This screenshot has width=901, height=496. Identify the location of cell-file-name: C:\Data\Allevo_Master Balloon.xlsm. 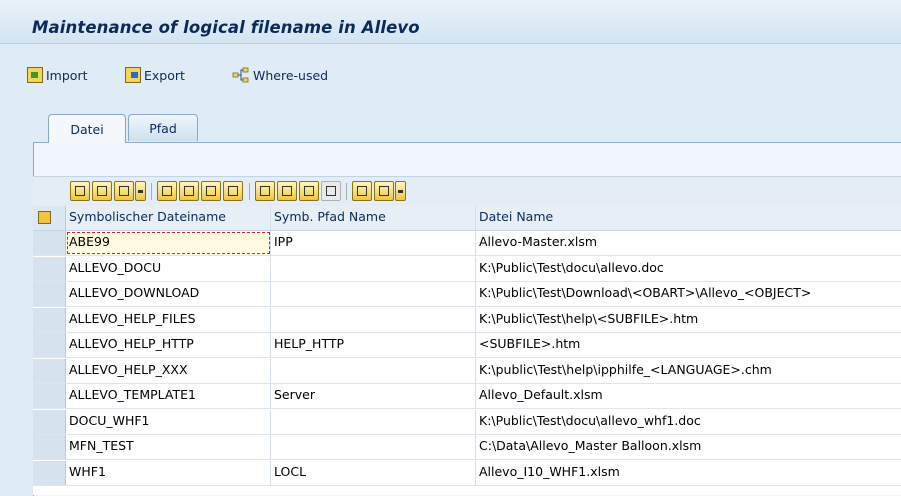
(688, 447).